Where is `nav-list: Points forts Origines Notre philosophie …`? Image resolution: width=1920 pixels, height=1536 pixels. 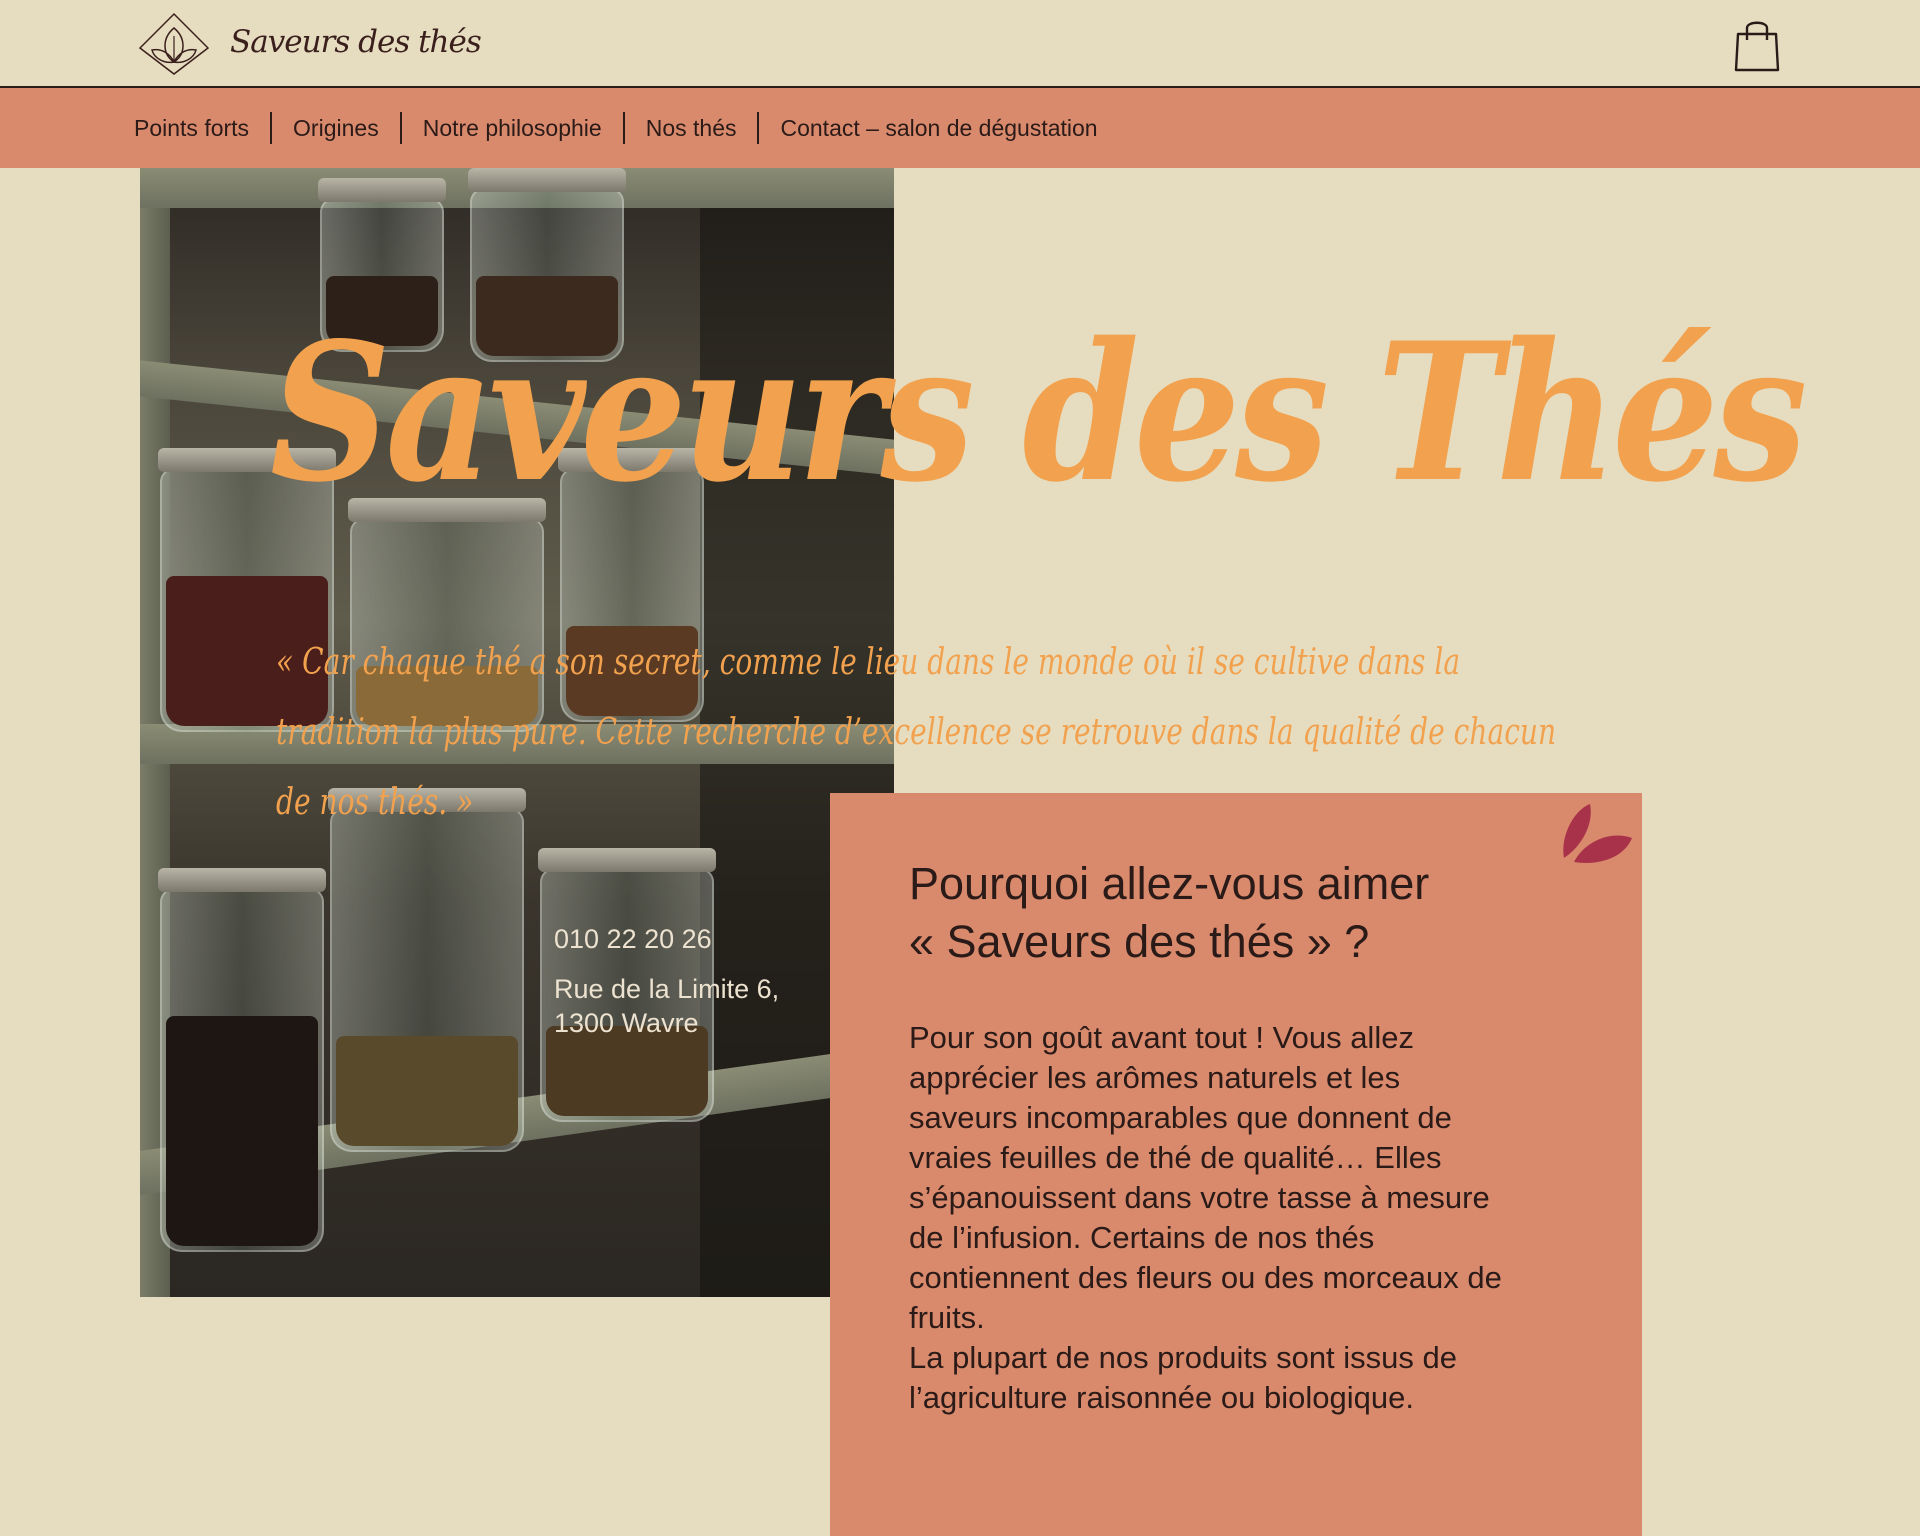 nav-list: Points forts Origines Notre philosophie … is located at coordinates (616, 128).